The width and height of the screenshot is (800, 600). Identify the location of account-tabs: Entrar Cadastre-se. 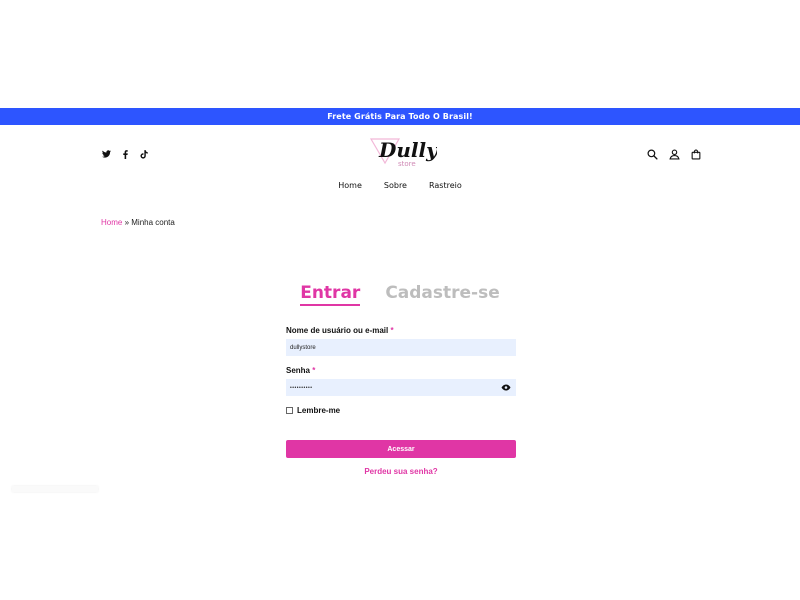
(400, 294).